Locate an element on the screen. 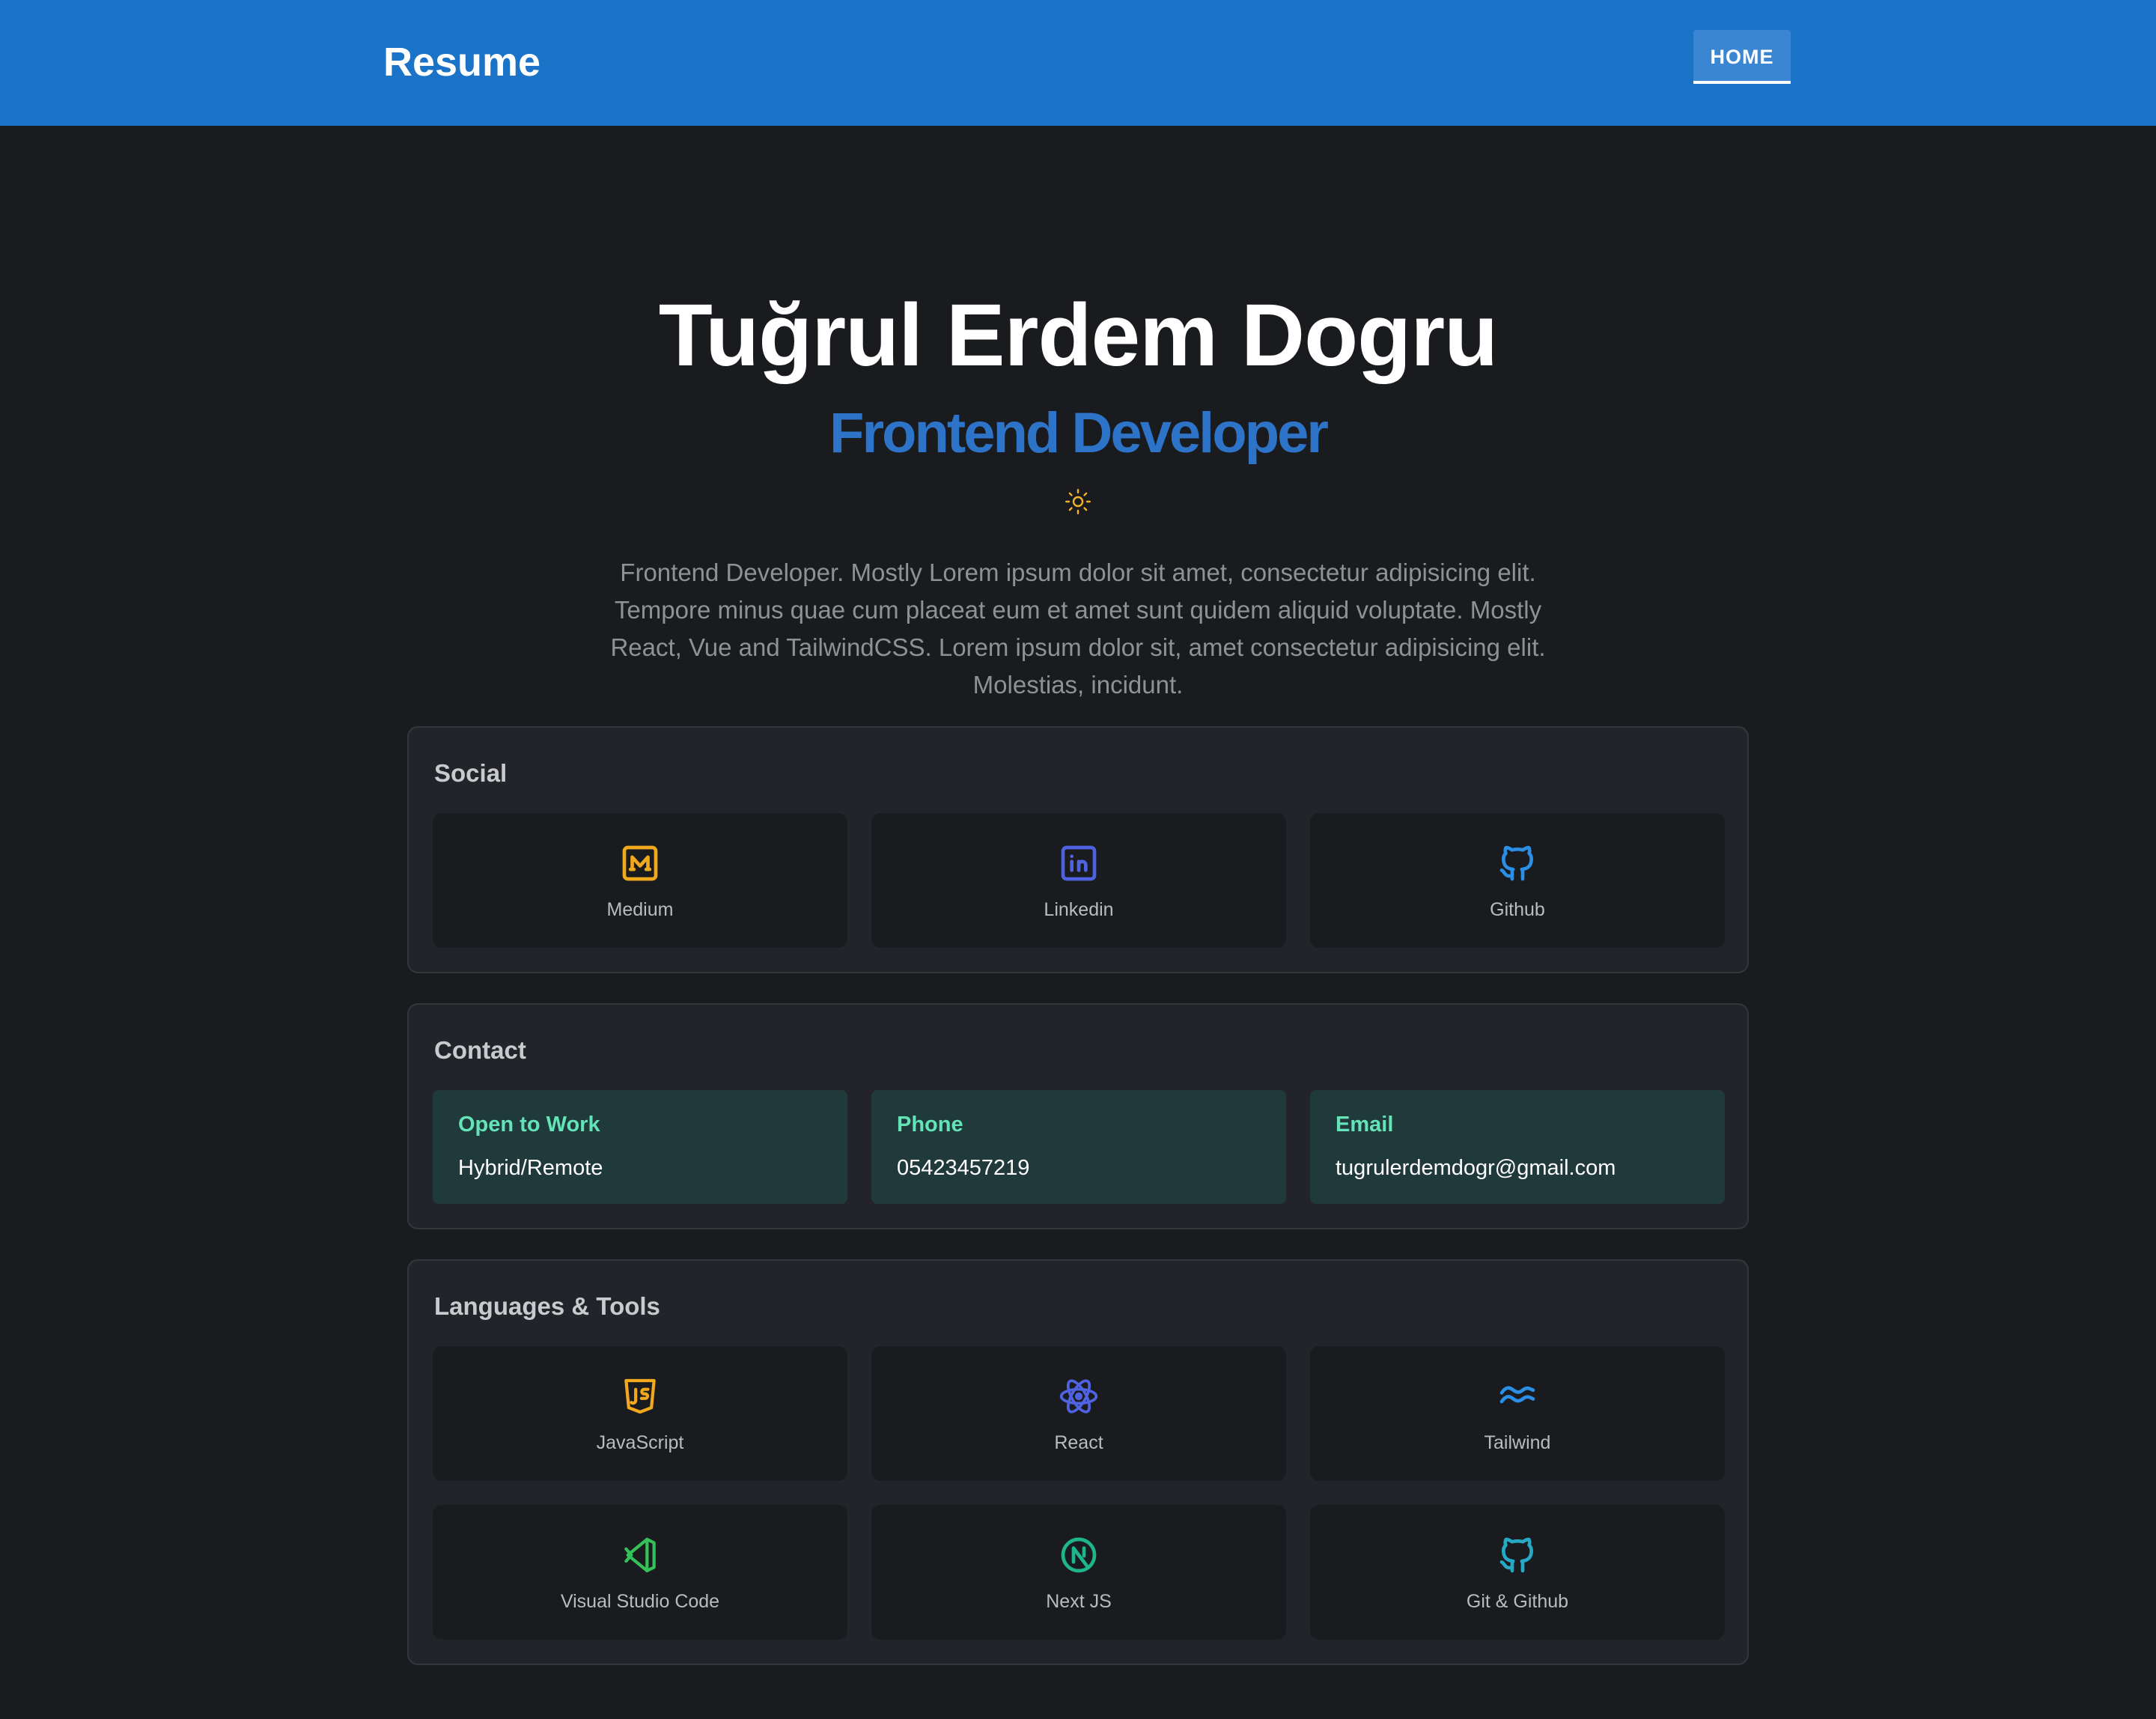 The width and height of the screenshot is (2156, 1719). social-panel: Social Medium Linkedin Github is located at coordinates (1078, 849).